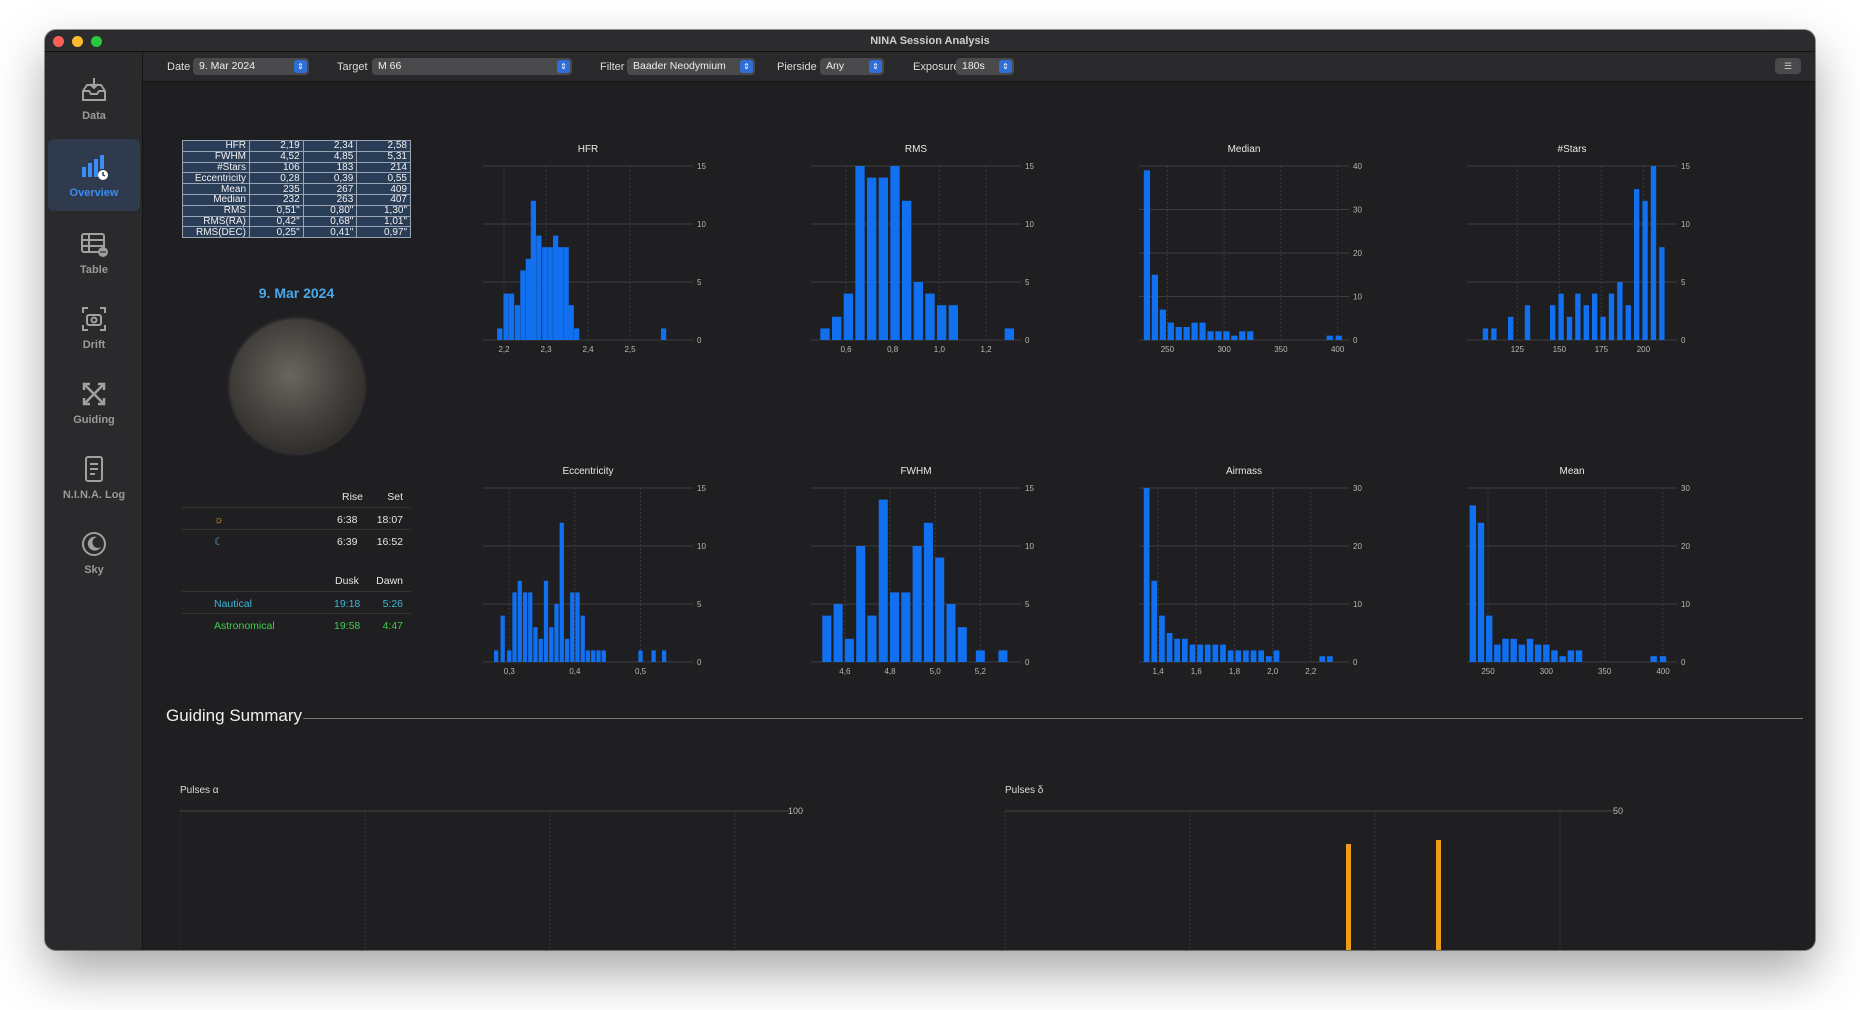 This screenshot has width=1860, height=1010. Describe the element at coordinates (58, 41) in the screenshot. I see `close-window-button` at that location.